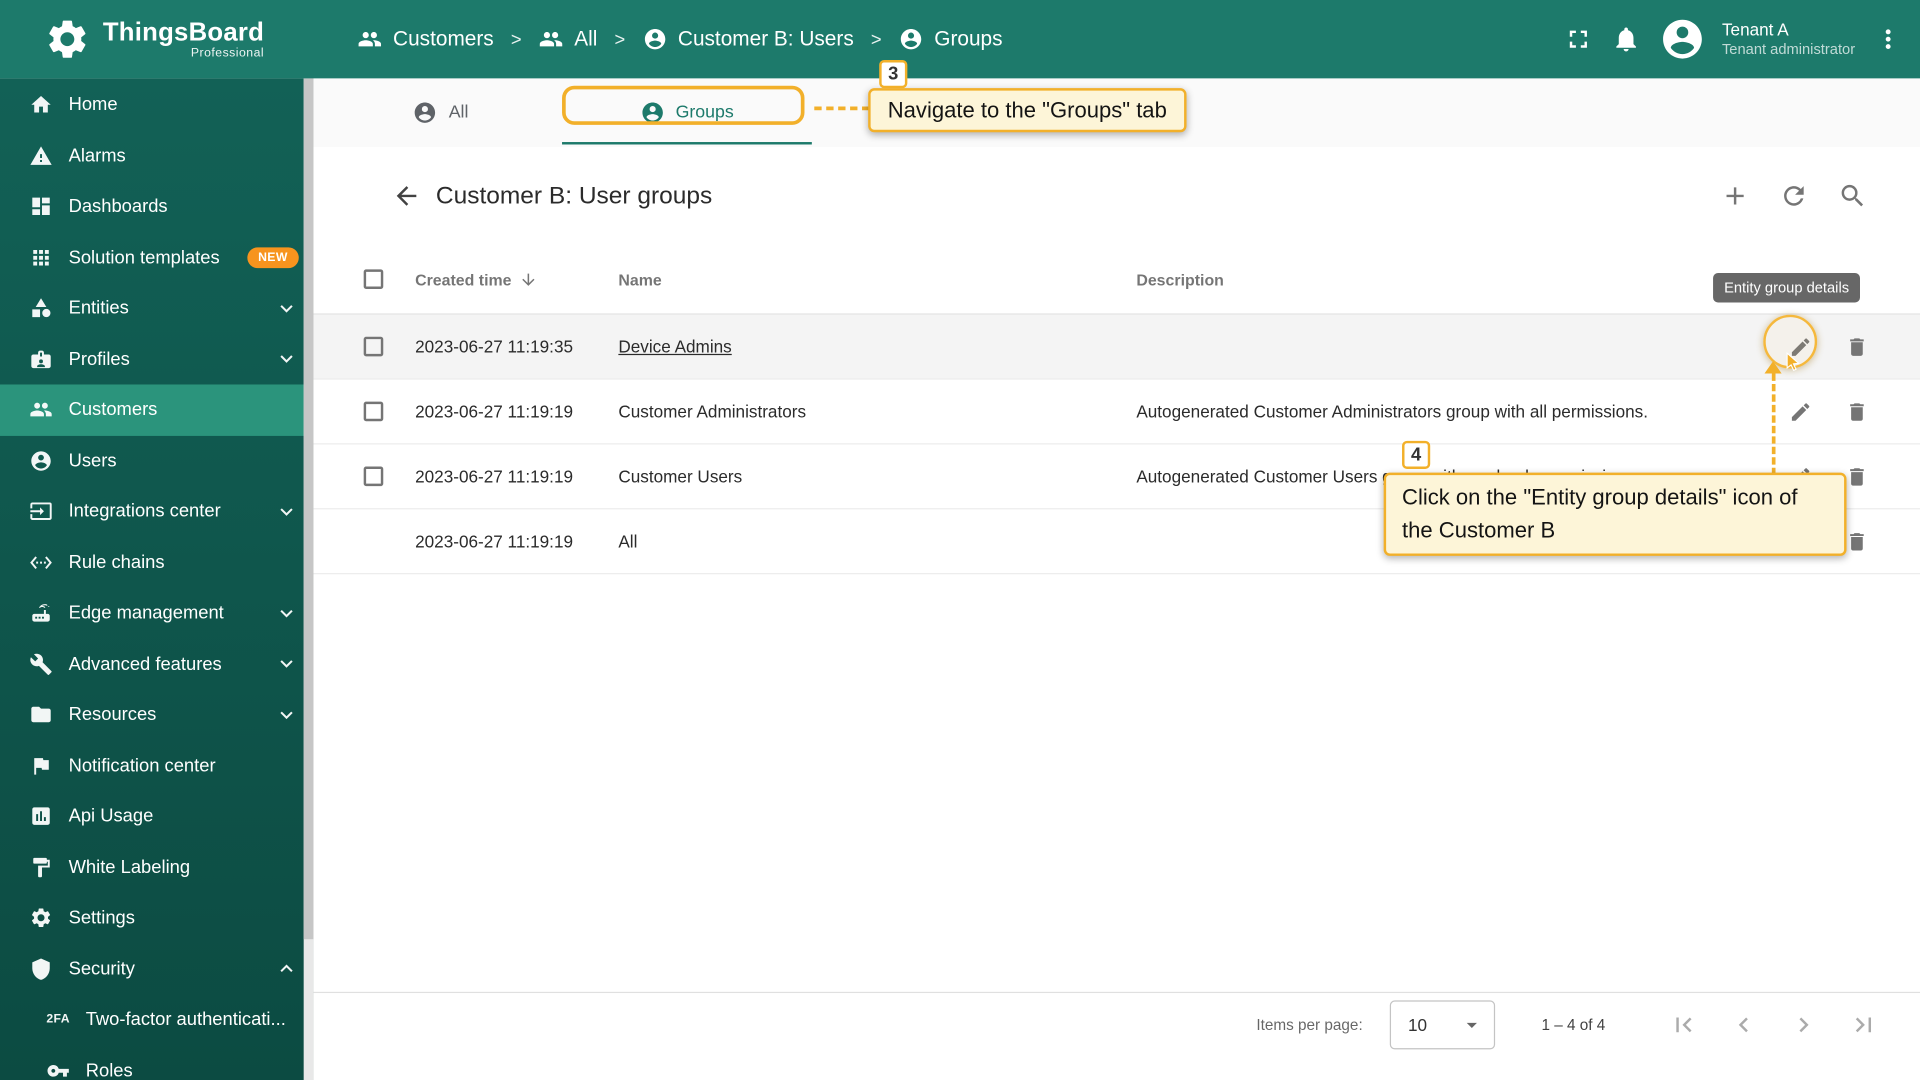  Describe the element at coordinates (1852, 195) in the screenshot. I see `search-button` at that location.